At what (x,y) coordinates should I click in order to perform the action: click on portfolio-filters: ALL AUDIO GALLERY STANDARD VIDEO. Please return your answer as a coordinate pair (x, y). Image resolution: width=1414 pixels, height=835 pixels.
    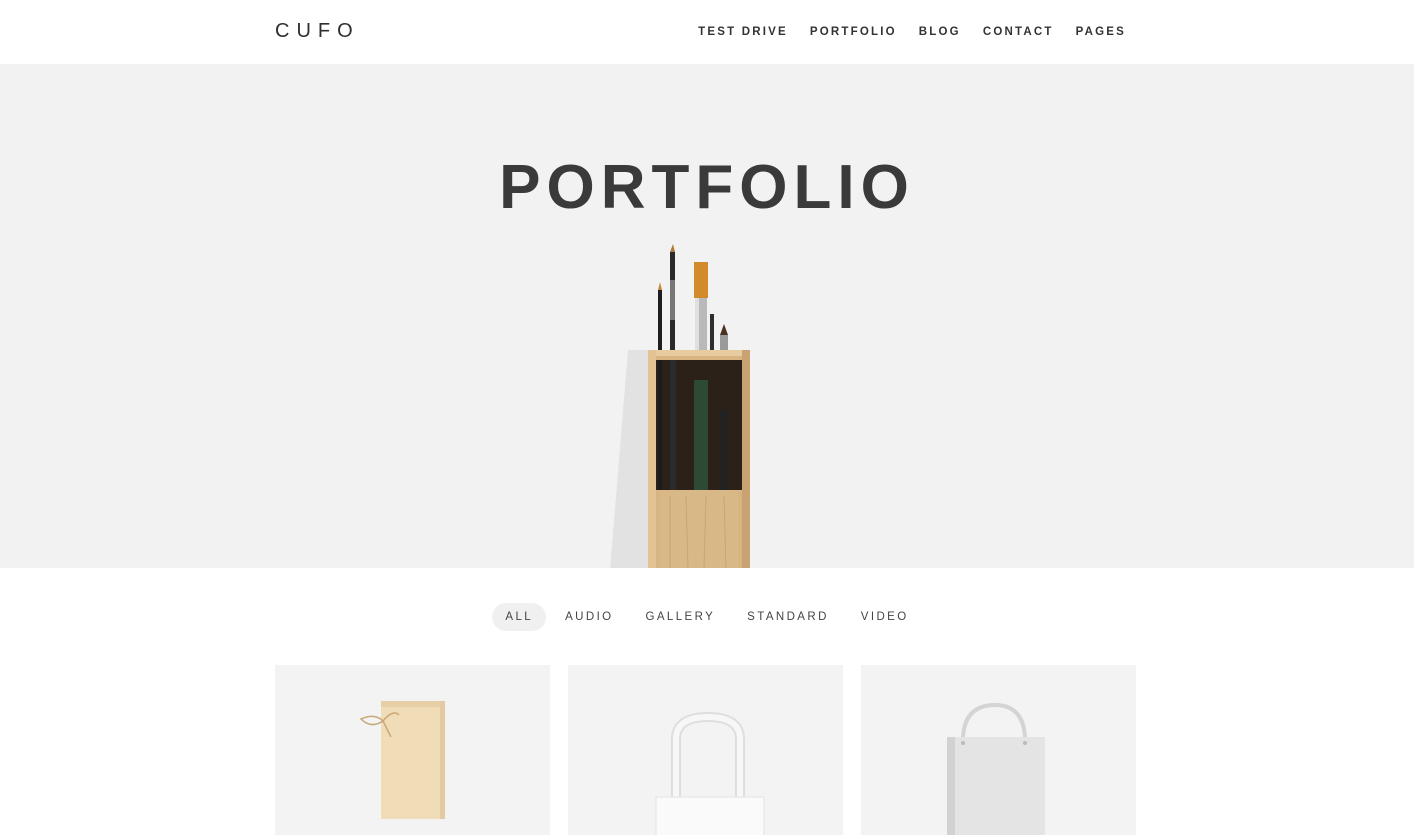
    Looking at the image, I should click on (707, 617).